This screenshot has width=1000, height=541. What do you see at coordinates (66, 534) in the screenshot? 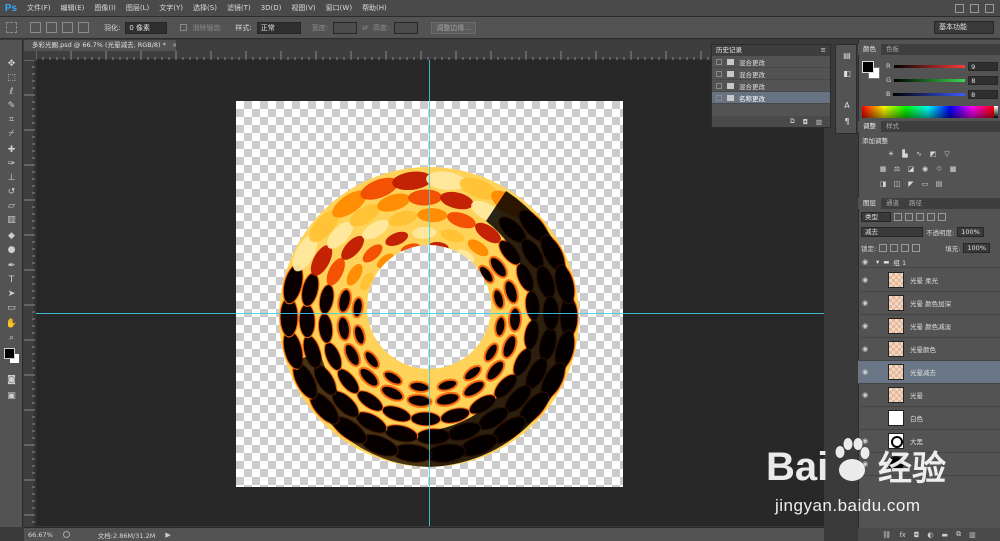
I see `status-icon` at bounding box center [66, 534].